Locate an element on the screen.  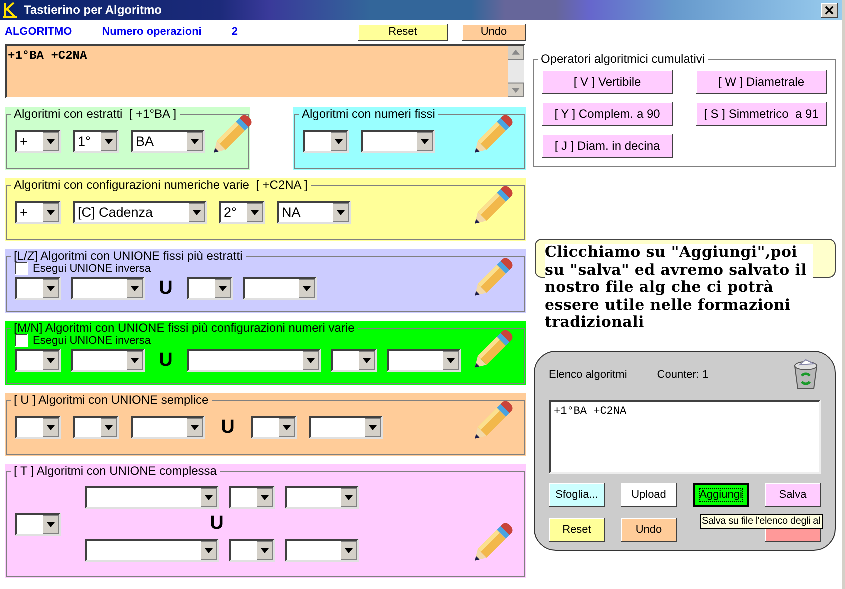
app-icon is located at coordinates (10, 10).